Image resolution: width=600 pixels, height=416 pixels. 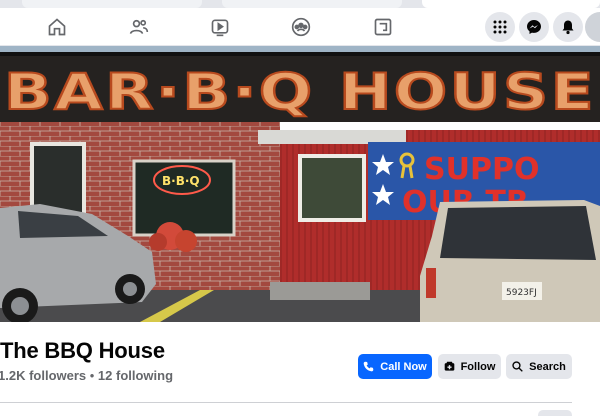 I want to click on browser-tab-strip, so click(x=300, y=4).